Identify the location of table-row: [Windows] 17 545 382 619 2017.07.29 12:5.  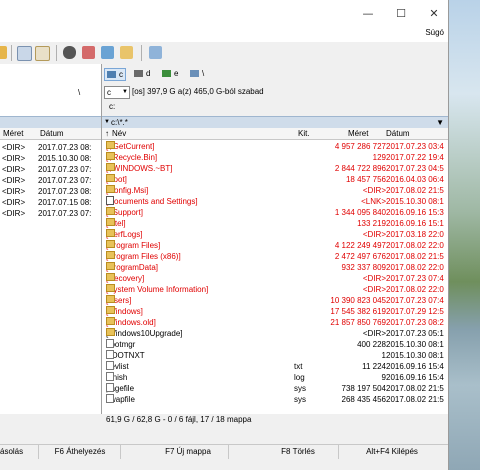
(275, 311).